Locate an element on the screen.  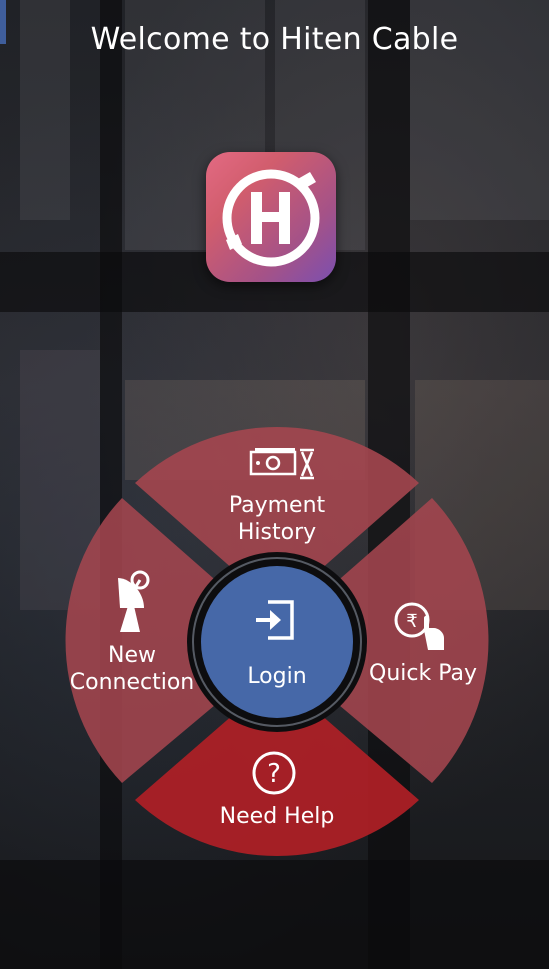
login-icon is located at coordinates (275, 620).